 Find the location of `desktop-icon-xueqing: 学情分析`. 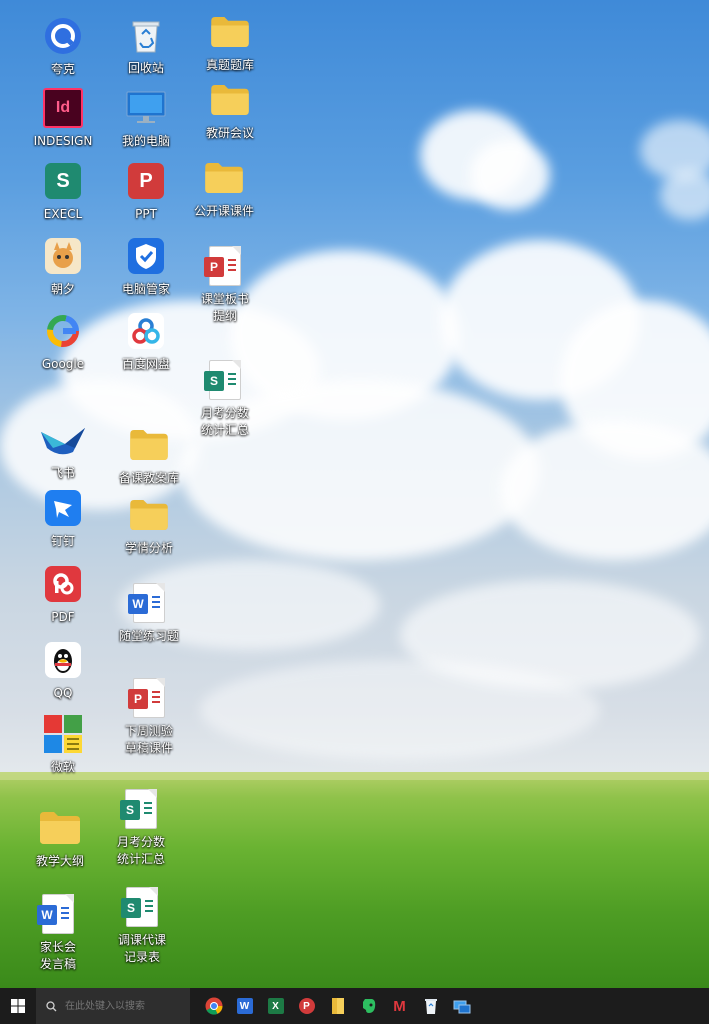

desktop-icon-xueqing: 学情分析 is located at coordinates (149, 526).